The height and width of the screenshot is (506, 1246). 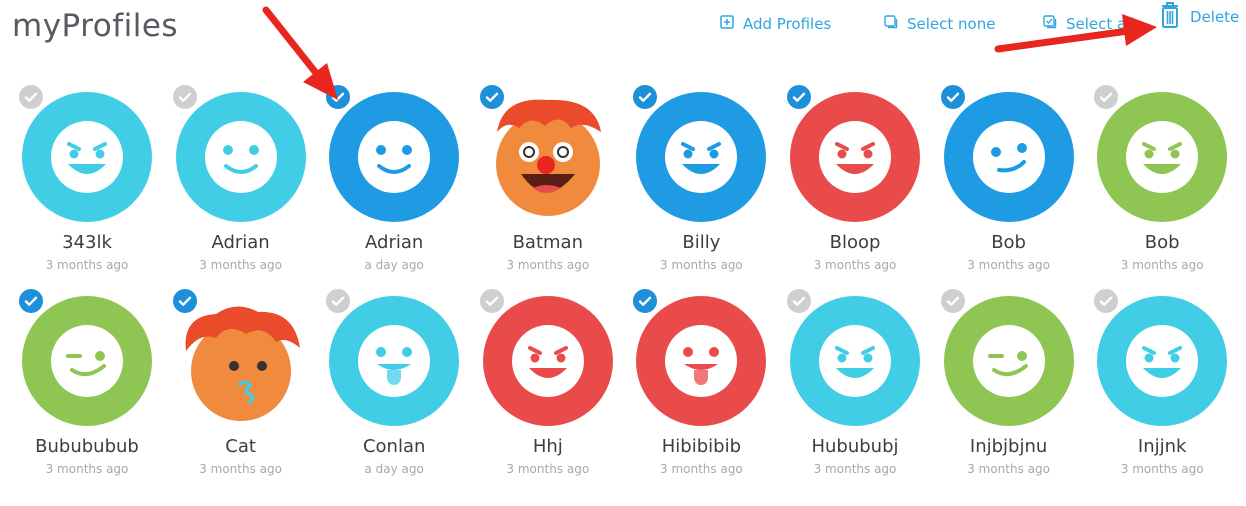 I want to click on profile-name: 343lk, so click(x=87, y=242).